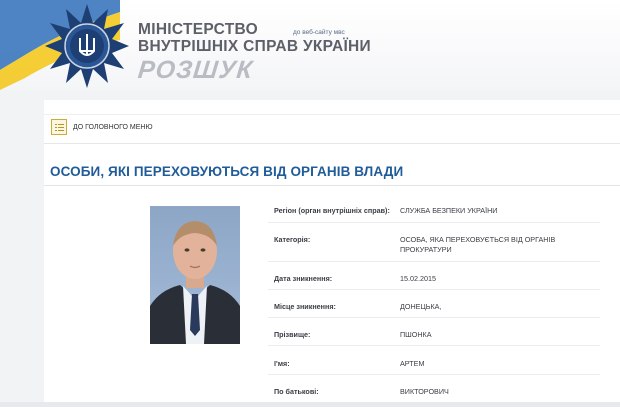 This screenshot has height=407, width=620. Describe the element at coordinates (296, 391) in the screenshot. I see `detail-label: По батькові:` at that location.